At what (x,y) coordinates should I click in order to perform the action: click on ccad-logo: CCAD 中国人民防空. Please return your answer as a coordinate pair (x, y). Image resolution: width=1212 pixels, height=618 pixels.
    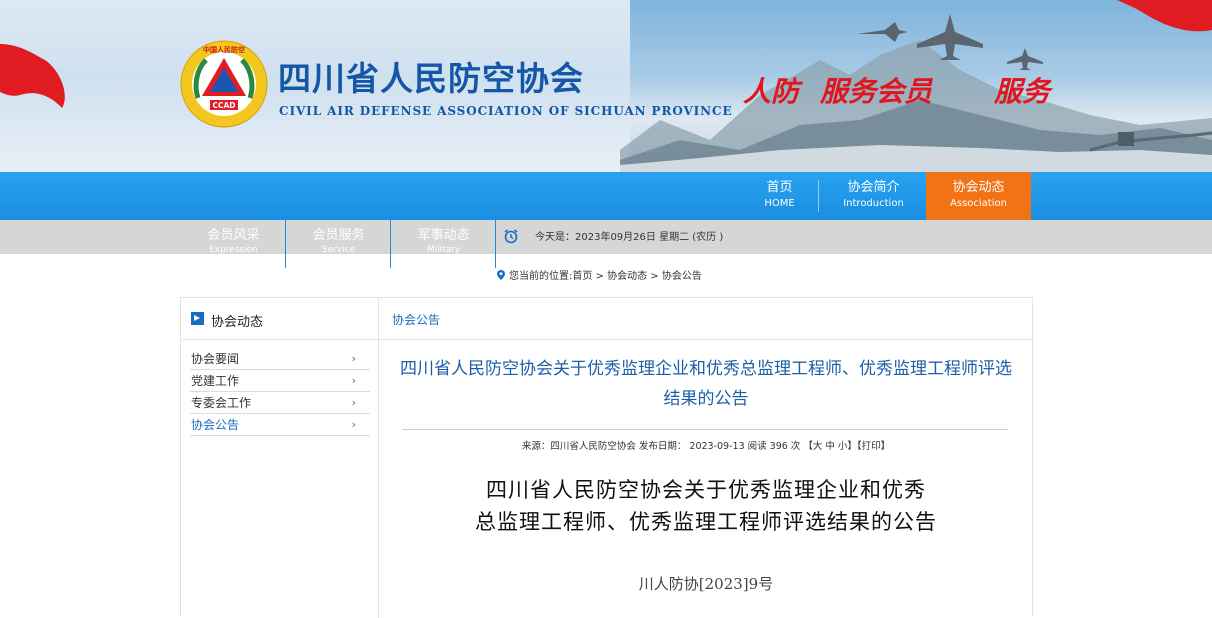
    Looking at the image, I should click on (224, 84).